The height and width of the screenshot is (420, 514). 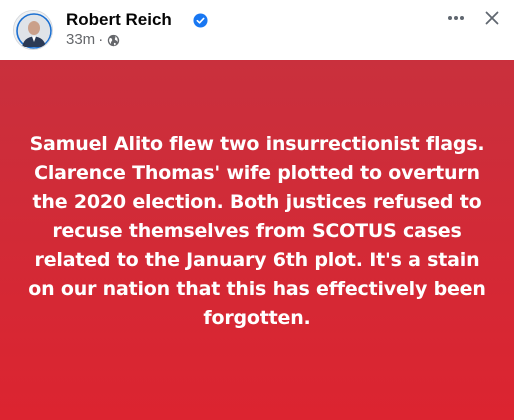 I want to click on globe-icon, so click(x=113, y=40).